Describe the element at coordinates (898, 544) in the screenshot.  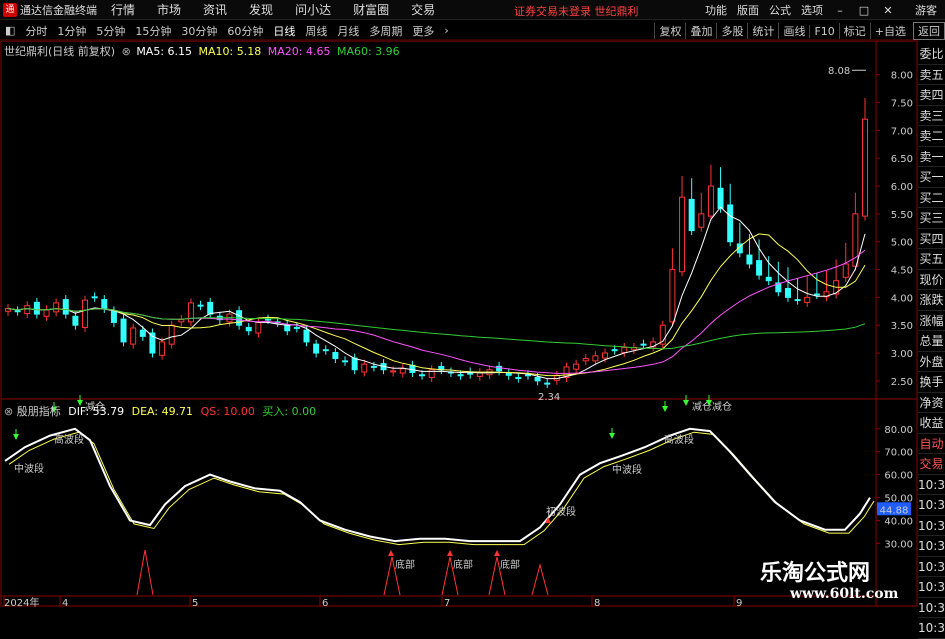
I see `indicator-tick-label: 30.00` at that location.